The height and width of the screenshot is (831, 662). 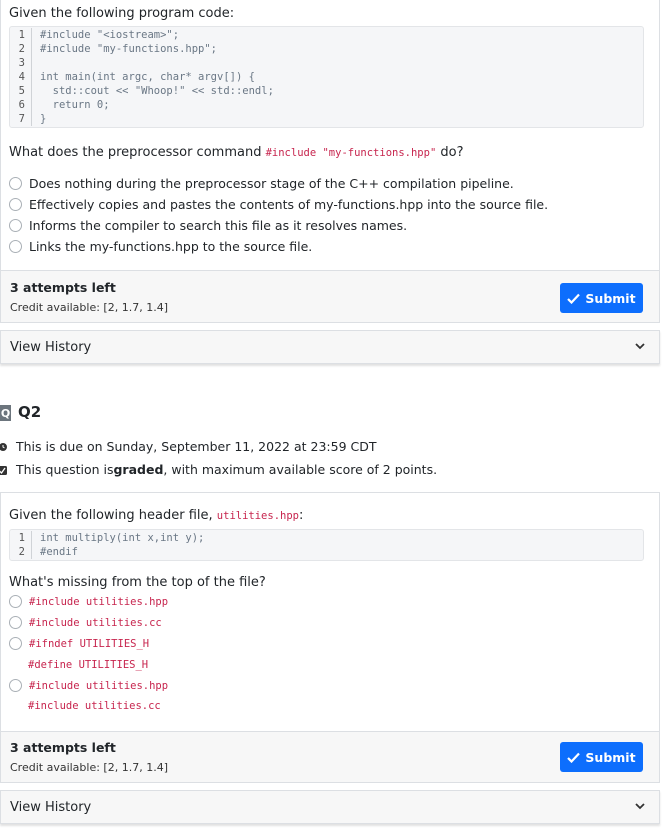 What do you see at coordinates (88, 665) in the screenshot?
I see `q2-option-3-line-2: #define UTILITIES_H` at bounding box center [88, 665].